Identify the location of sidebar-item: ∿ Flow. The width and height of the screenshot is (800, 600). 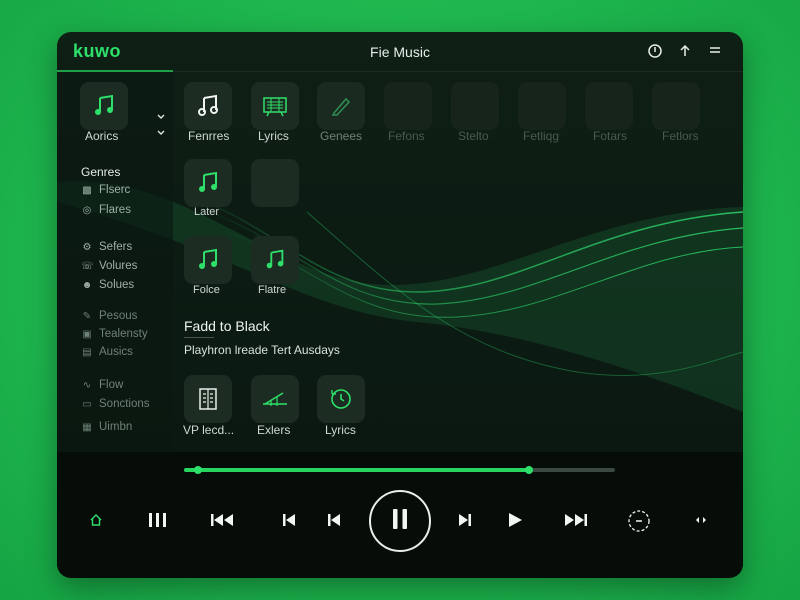
(102, 385).